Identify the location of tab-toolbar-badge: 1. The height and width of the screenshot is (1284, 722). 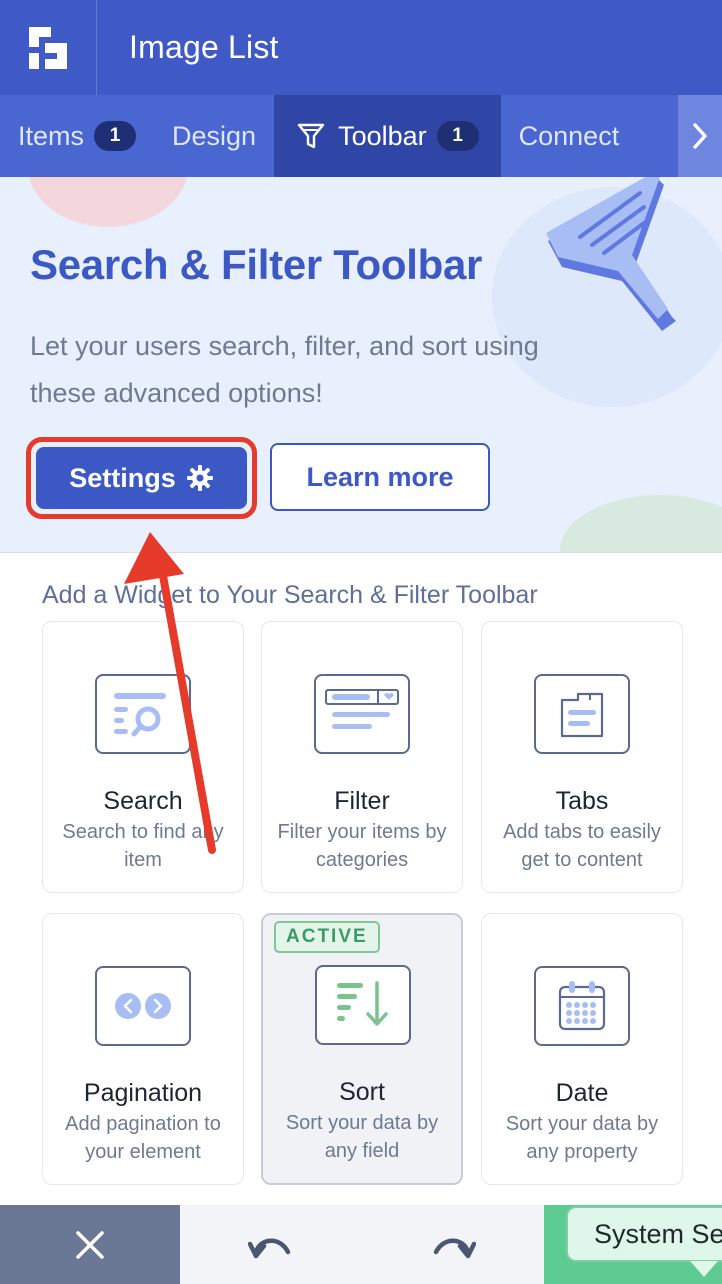
(457, 136).